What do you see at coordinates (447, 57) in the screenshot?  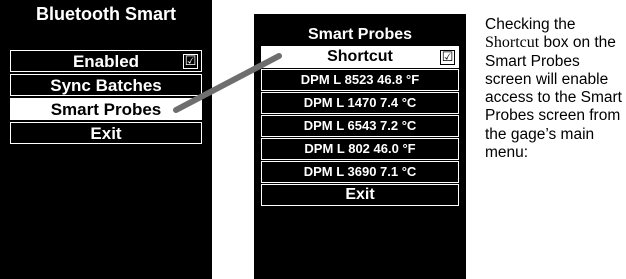 I see `shortcut-checkbox: ☑` at bounding box center [447, 57].